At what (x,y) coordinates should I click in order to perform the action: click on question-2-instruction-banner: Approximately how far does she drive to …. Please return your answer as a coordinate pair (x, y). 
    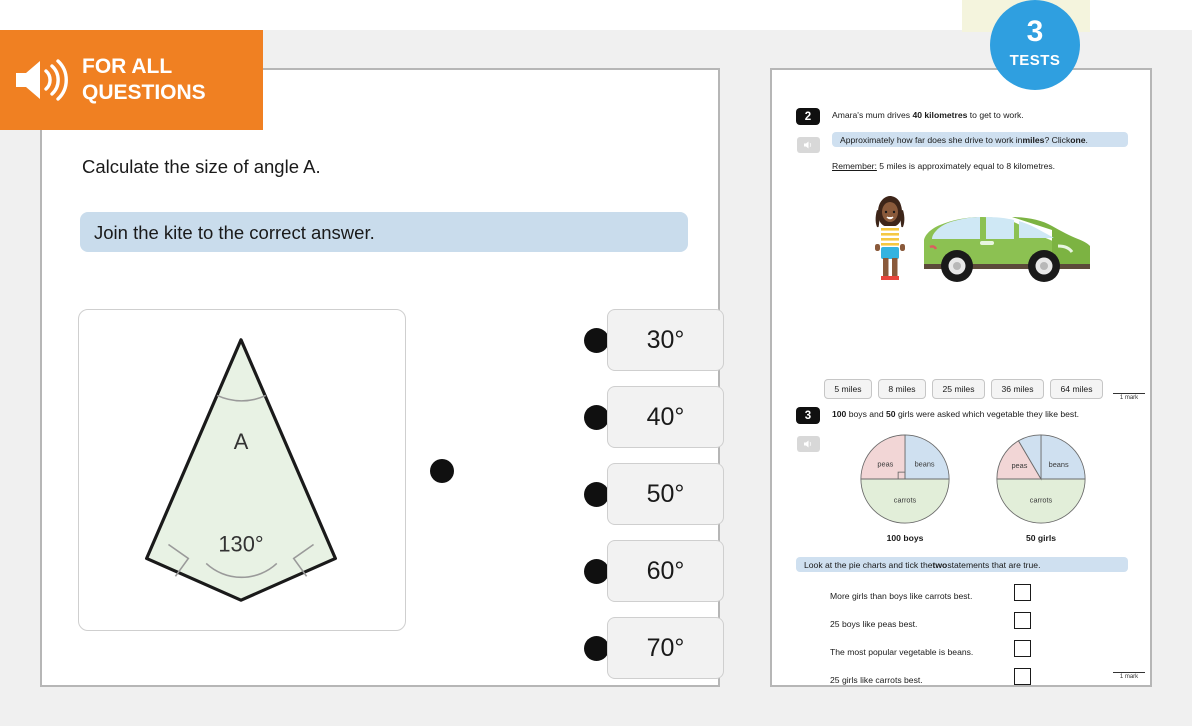
    Looking at the image, I should click on (980, 139).